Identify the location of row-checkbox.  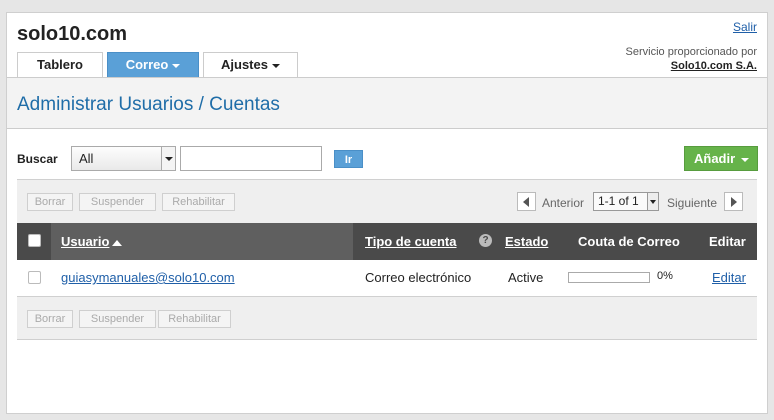
(34, 277).